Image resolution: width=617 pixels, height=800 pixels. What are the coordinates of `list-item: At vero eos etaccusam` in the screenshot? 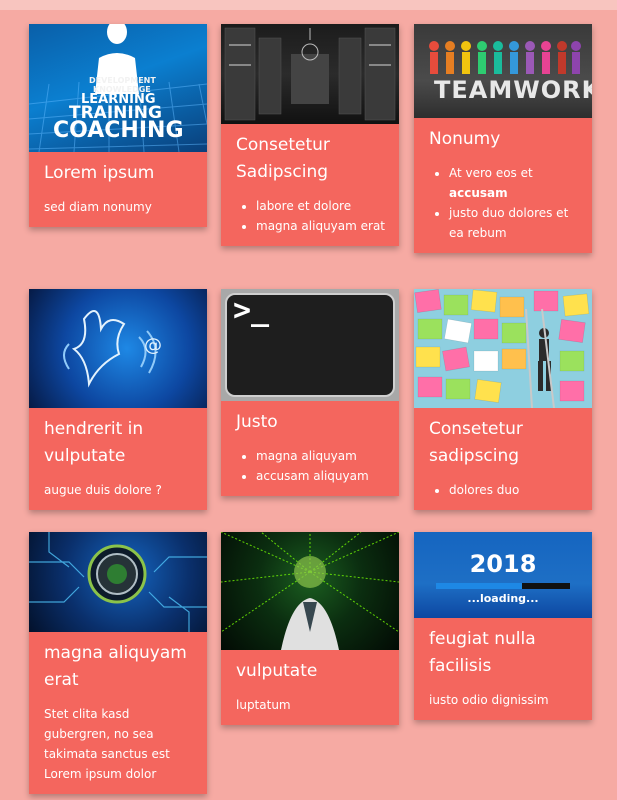 It's located at (513, 183).